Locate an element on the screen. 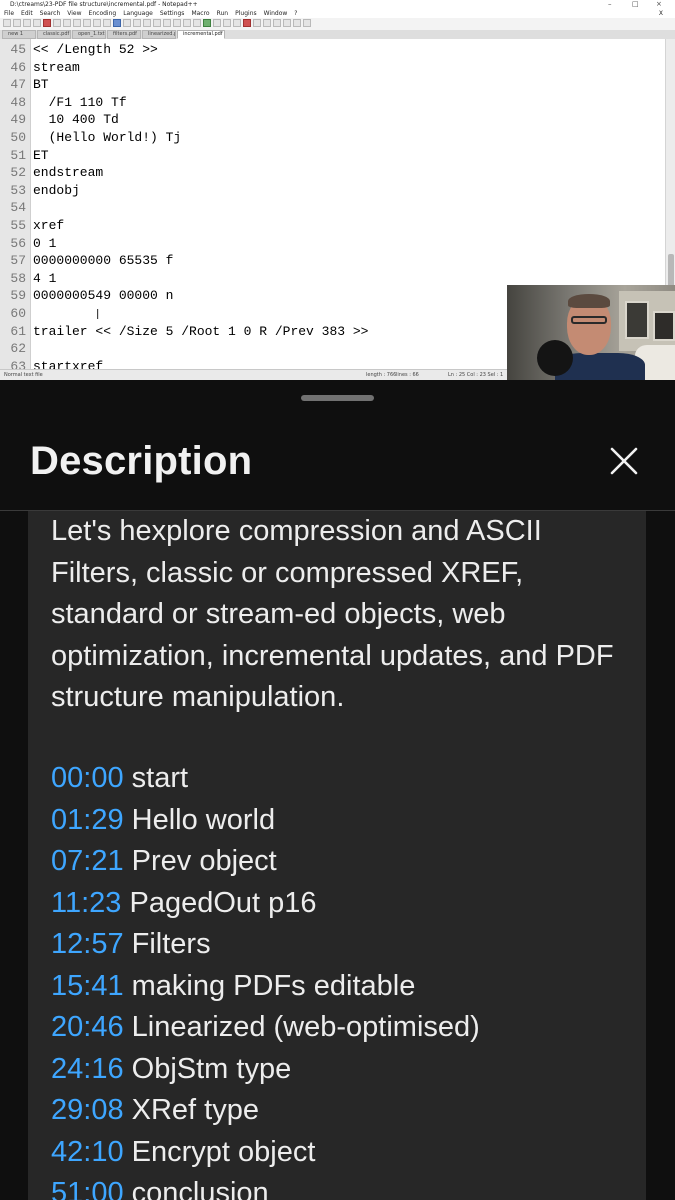  code-line: 46 stream is located at coordinates (332, 68).